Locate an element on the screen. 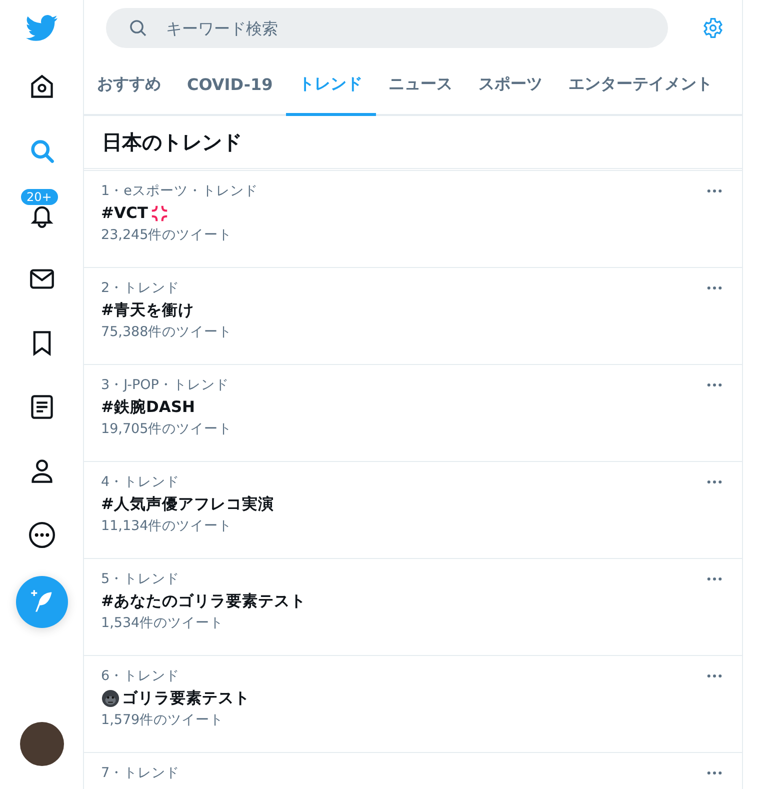 Image resolution: width=757 pixels, height=789 pixels. tweet-count: 75,388件のツイート is located at coordinates (166, 332).